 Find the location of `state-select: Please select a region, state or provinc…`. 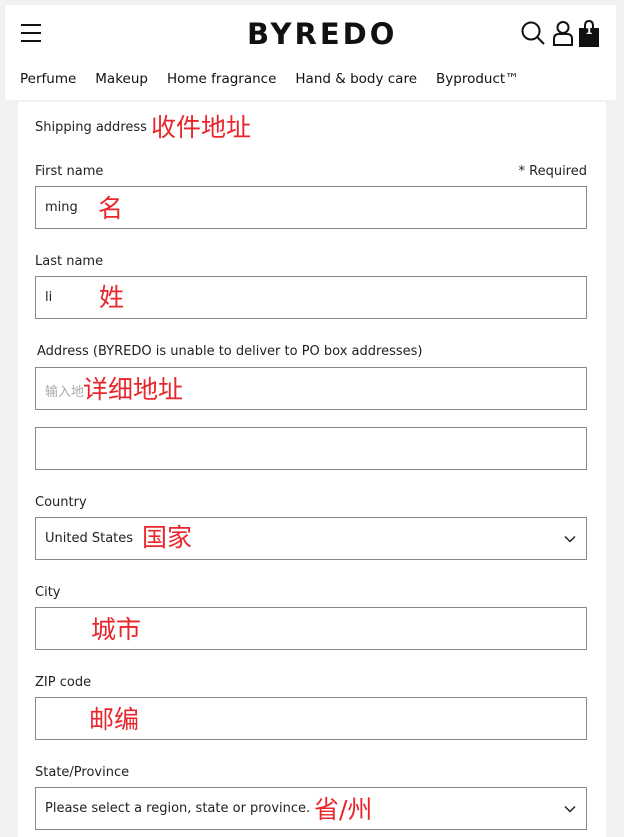

state-select: Please select a region, state or provinc… is located at coordinates (311, 808).